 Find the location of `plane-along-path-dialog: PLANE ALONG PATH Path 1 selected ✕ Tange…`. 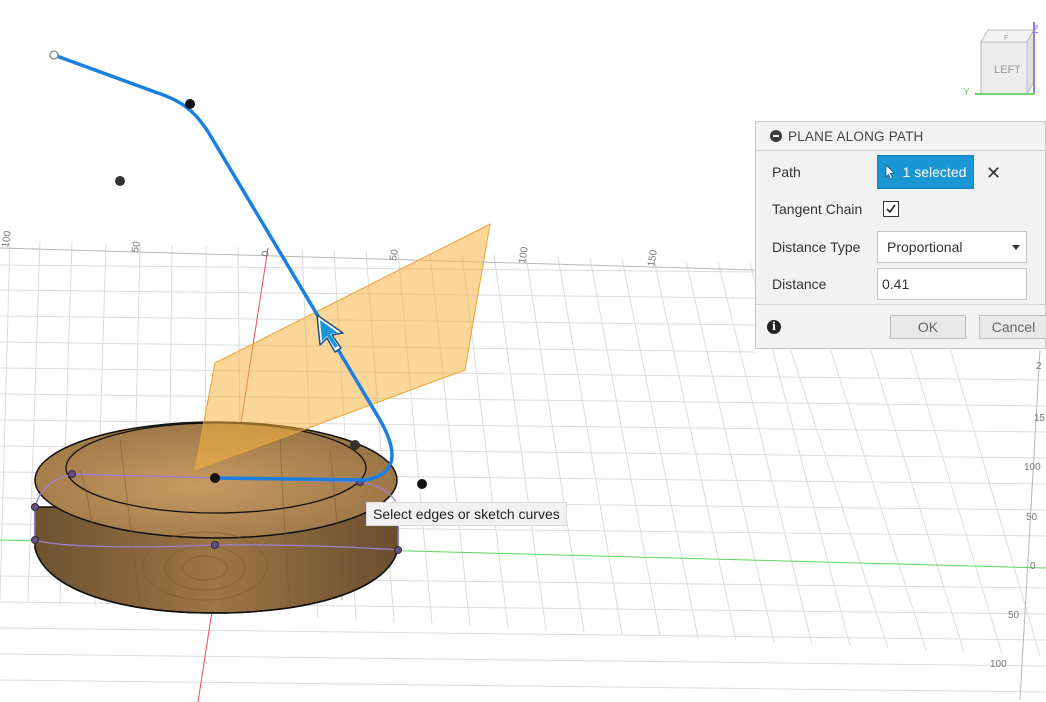

plane-along-path-dialog: PLANE ALONG PATH Path 1 selected ✕ Tange… is located at coordinates (900, 235).